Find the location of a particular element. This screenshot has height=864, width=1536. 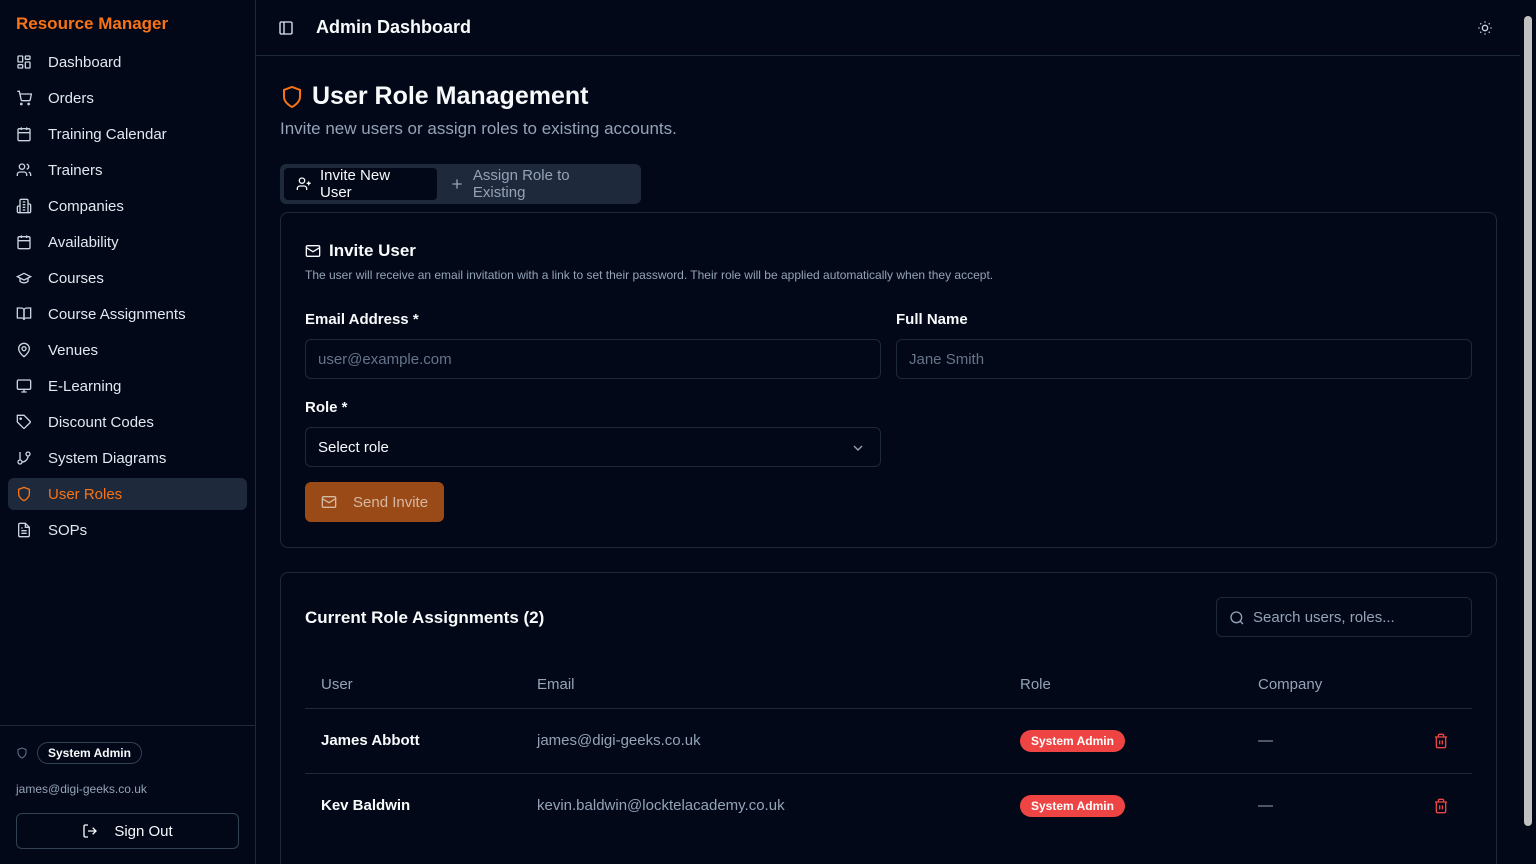

column-header-role: Role is located at coordinates (1035, 684).